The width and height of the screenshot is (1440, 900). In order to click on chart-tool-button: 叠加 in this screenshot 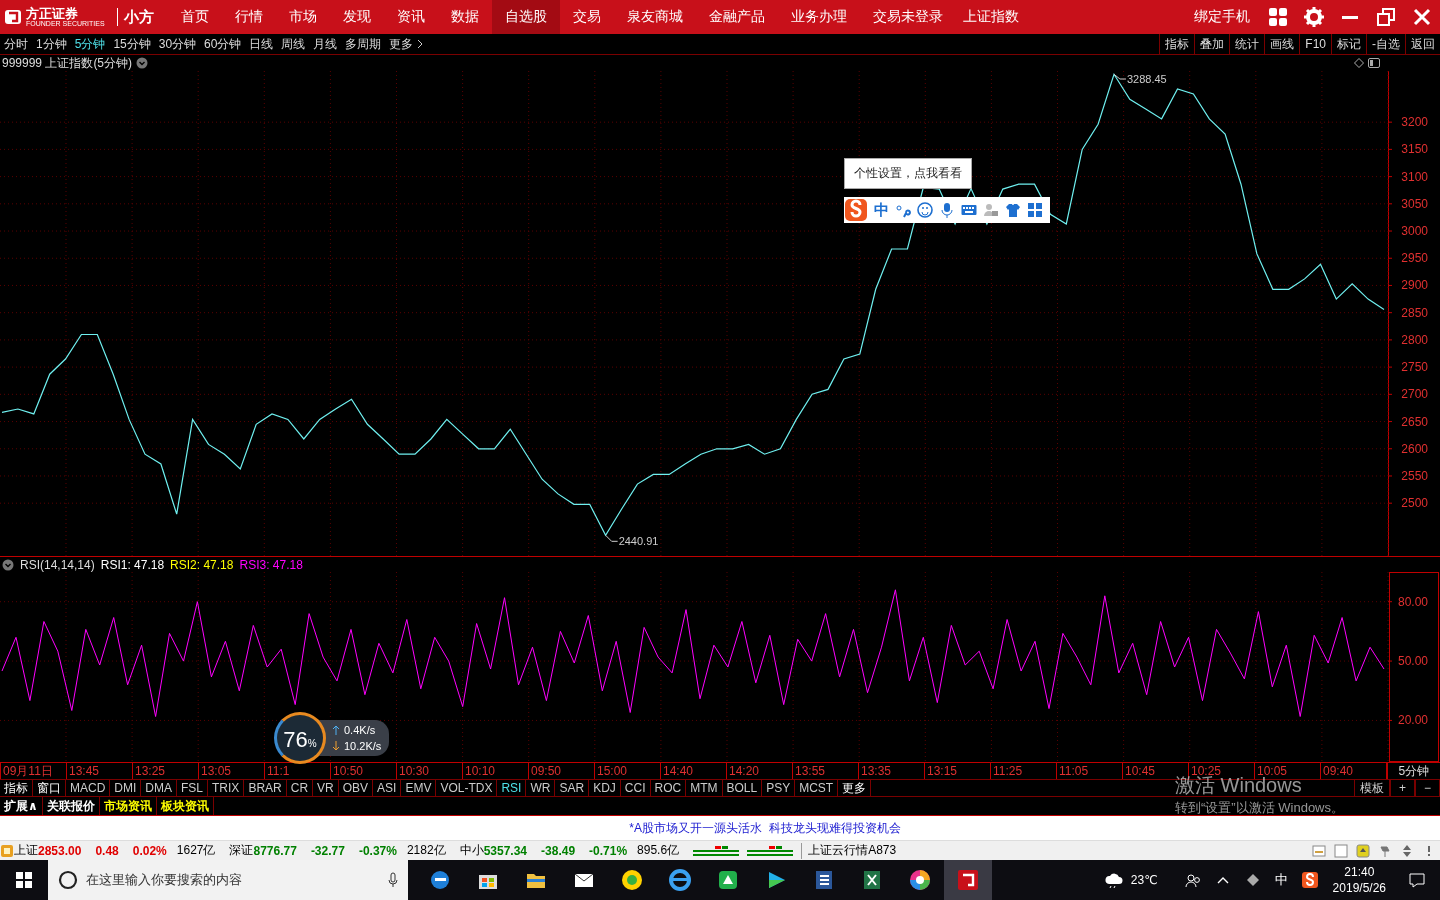, I will do `click(1212, 44)`.